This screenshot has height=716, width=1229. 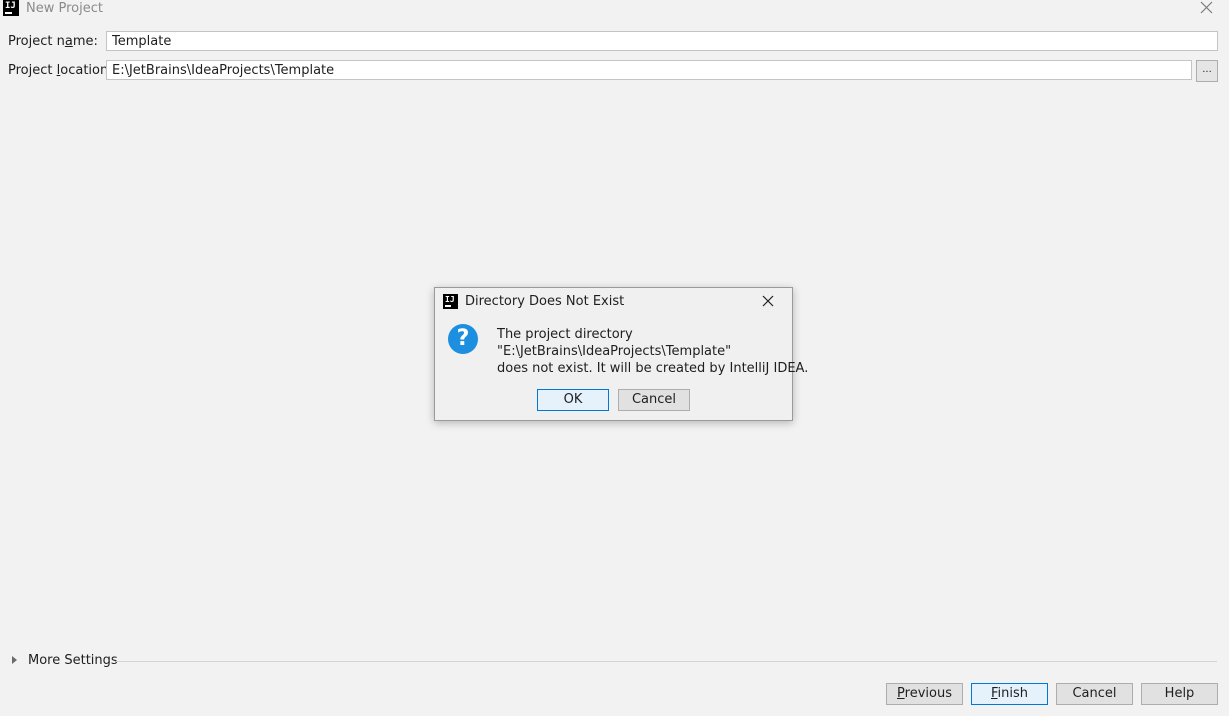 I want to click on dialog-message-line: The project directory, so click(x=565, y=334).